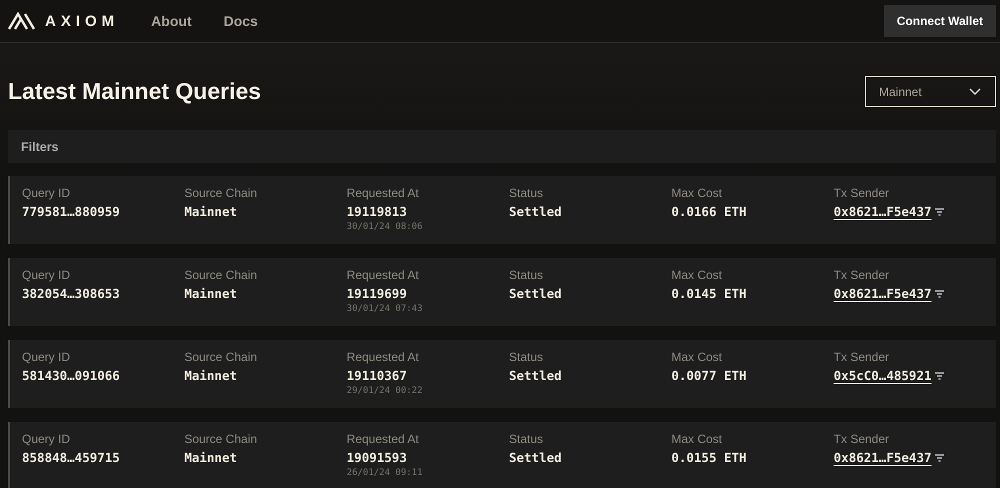 The width and height of the screenshot is (1000, 488). Describe the element at coordinates (940, 21) in the screenshot. I see `connect-wallet-button: Connect Wallet` at that location.